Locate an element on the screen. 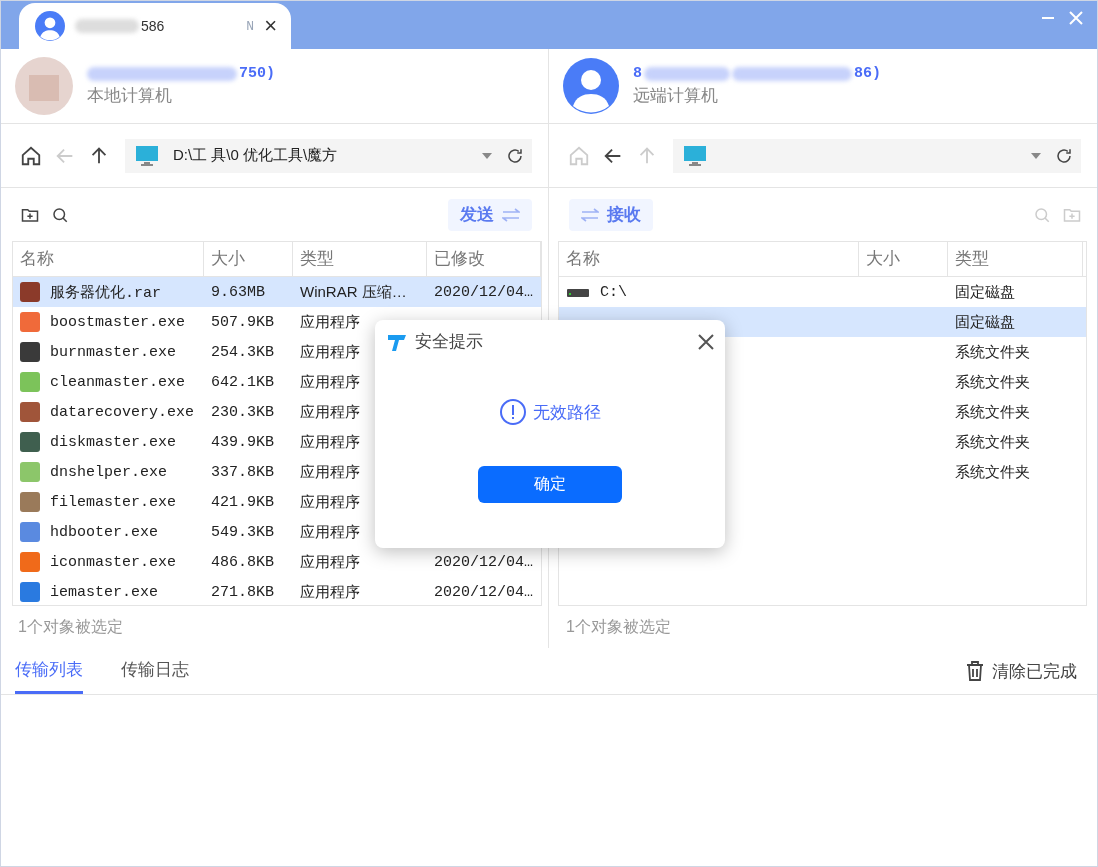  path-field is located at coordinates (877, 155).